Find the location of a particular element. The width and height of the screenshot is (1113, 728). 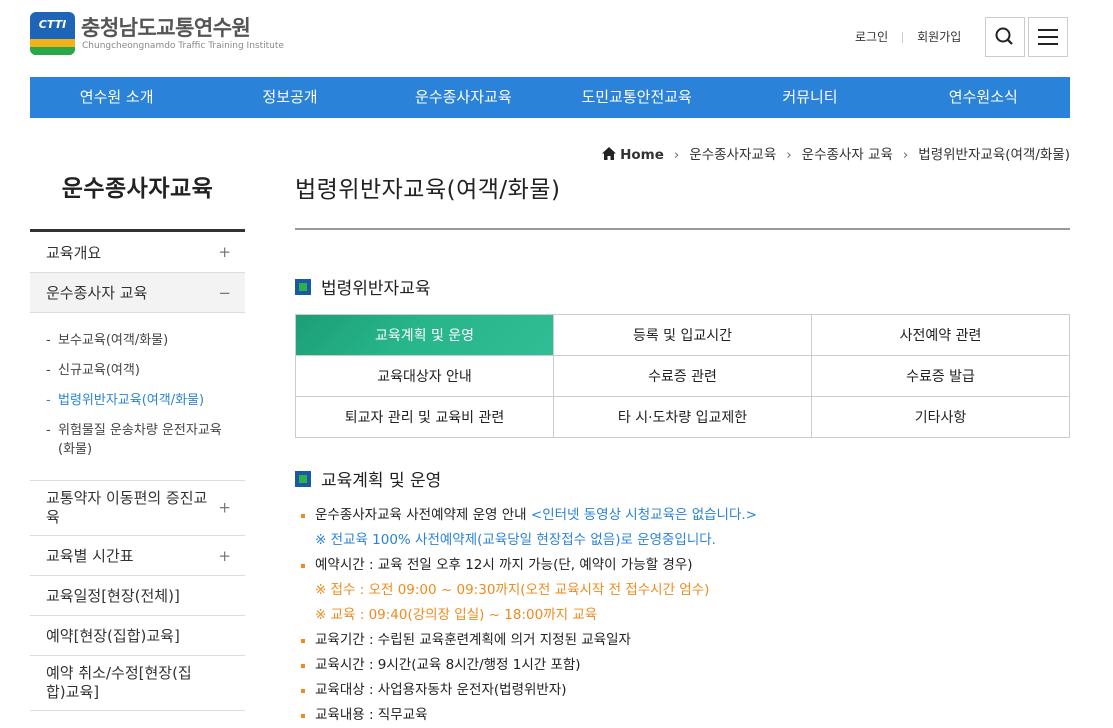

search-button is located at coordinates (1005, 37).